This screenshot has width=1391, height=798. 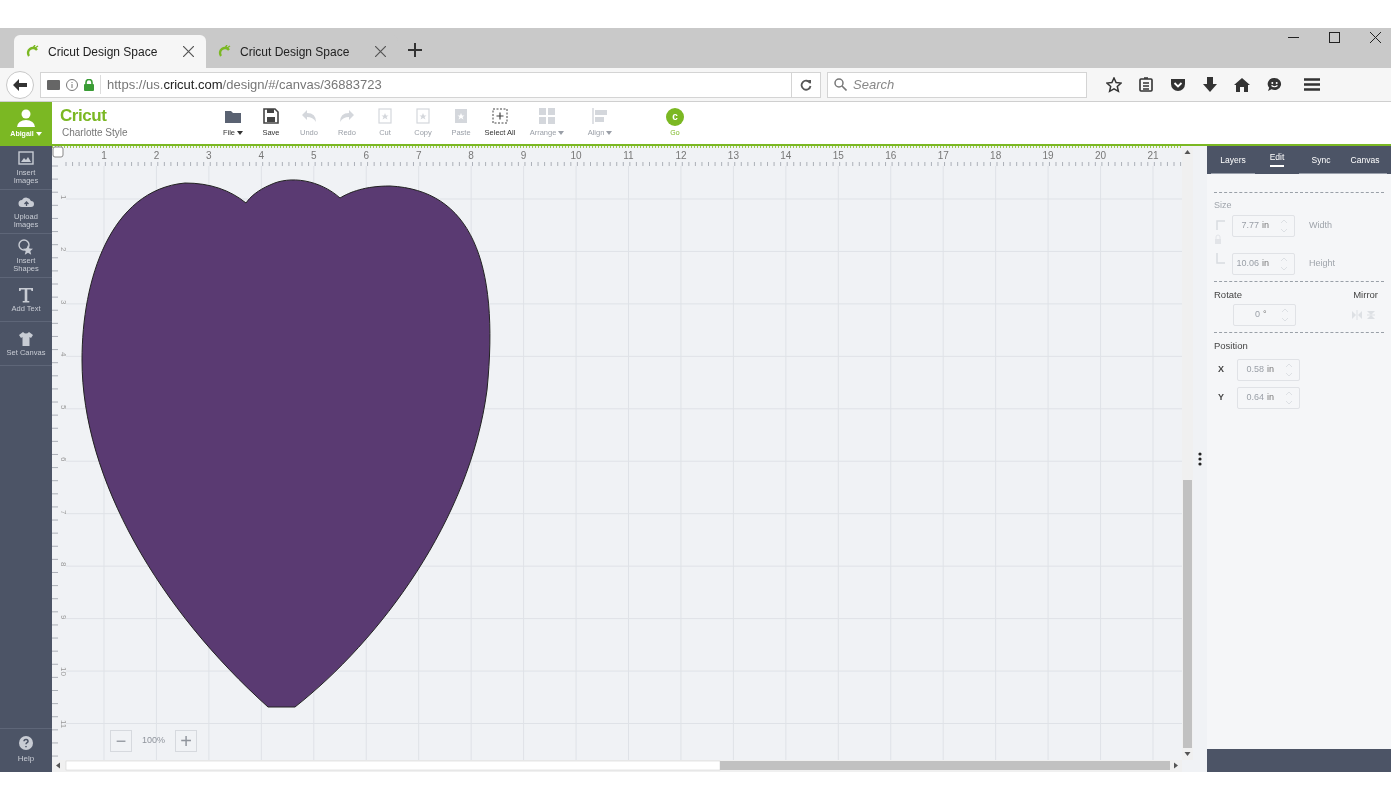 I want to click on save-icon, so click(x=271, y=115).